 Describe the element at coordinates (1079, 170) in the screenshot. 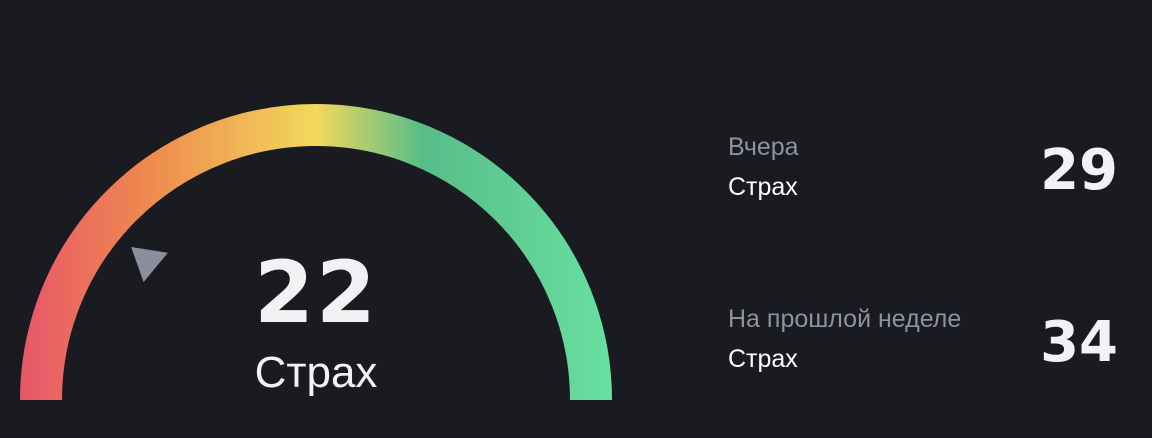

I see `history-value: 29` at that location.